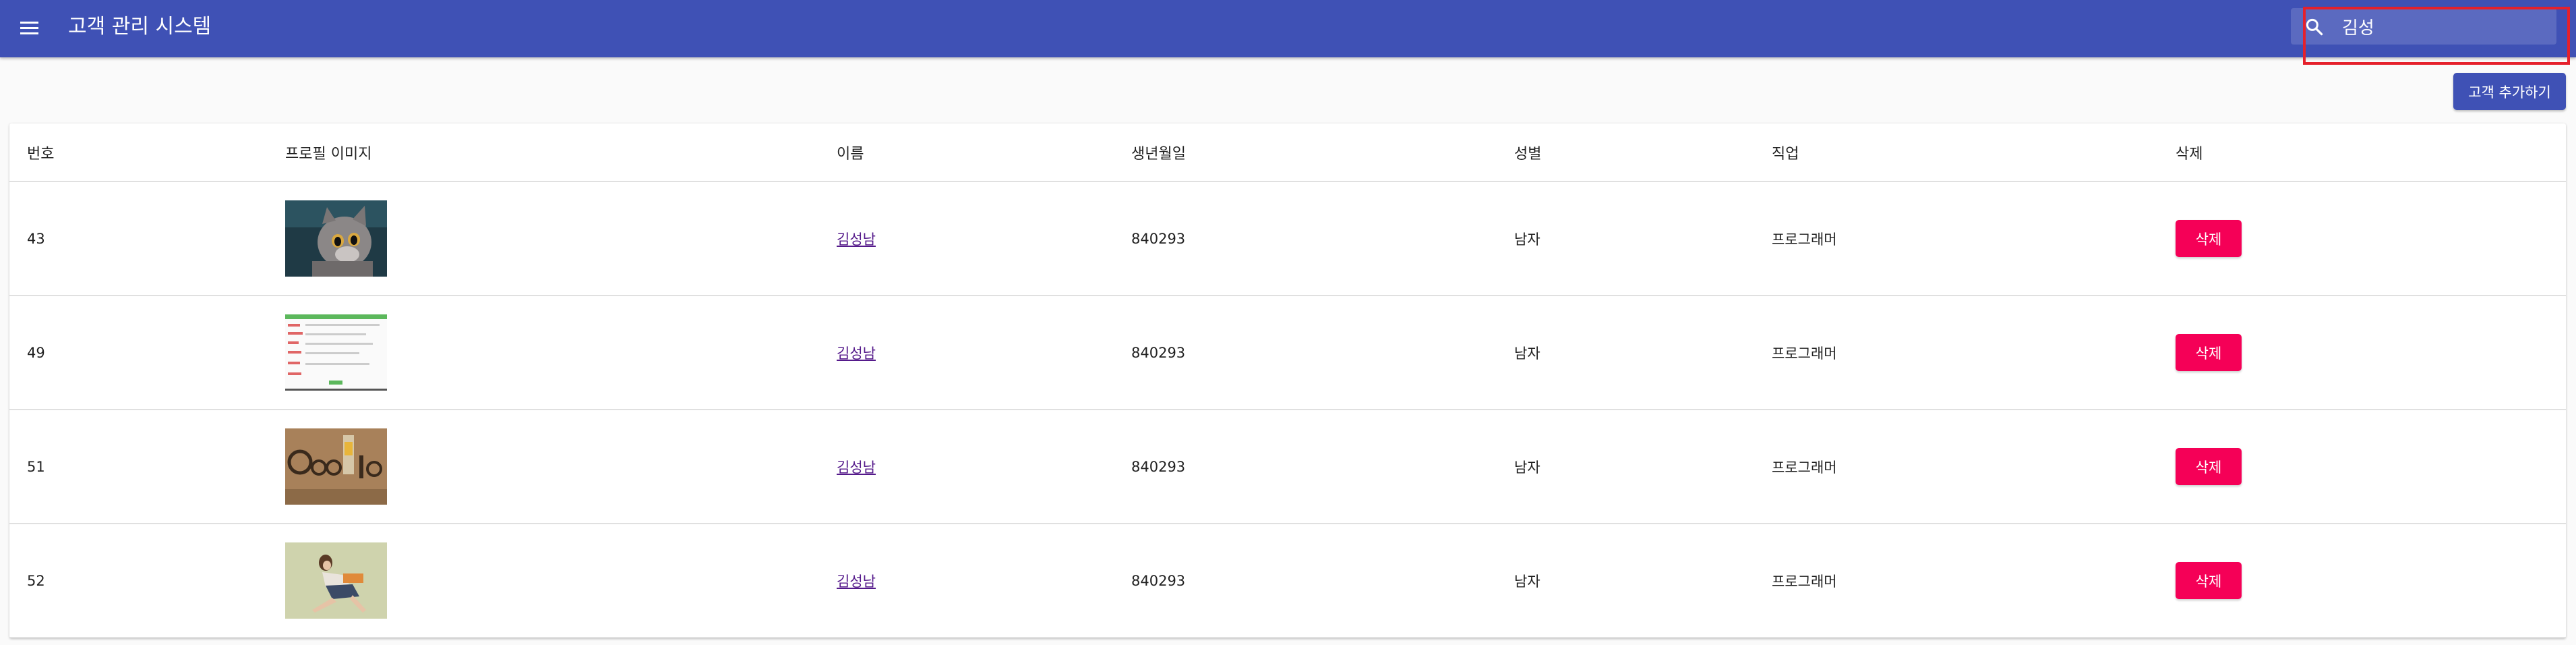  I want to click on header-gender: 성별, so click(1626, 152).